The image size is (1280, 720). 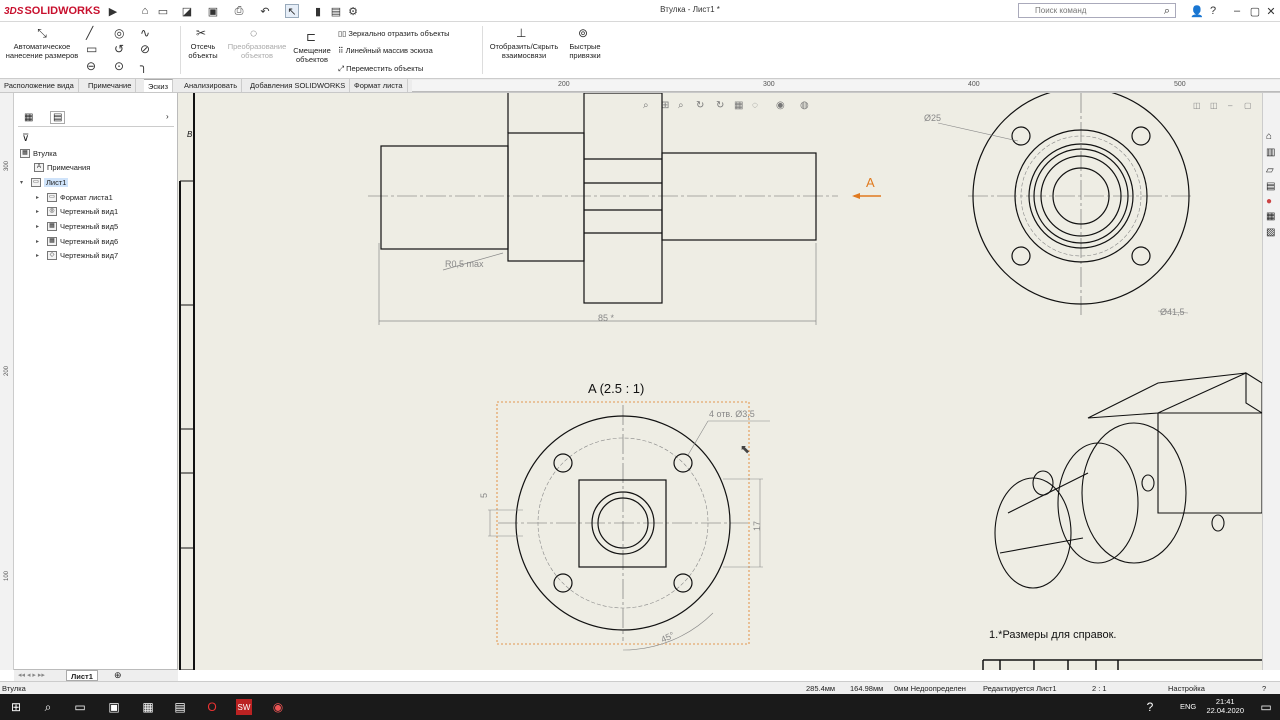 What do you see at coordinates (213, 11) in the screenshot?
I see `save-icon: ▣` at bounding box center [213, 11].